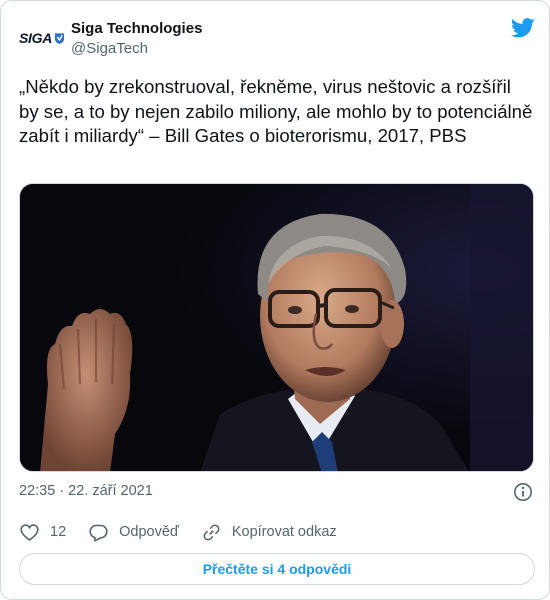 The height and width of the screenshot is (600, 550). What do you see at coordinates (86, 491) in the screenshot?
I see `tweet-timestamp: 22:35 · 22. září 2021` at bounding box center [86, 491].